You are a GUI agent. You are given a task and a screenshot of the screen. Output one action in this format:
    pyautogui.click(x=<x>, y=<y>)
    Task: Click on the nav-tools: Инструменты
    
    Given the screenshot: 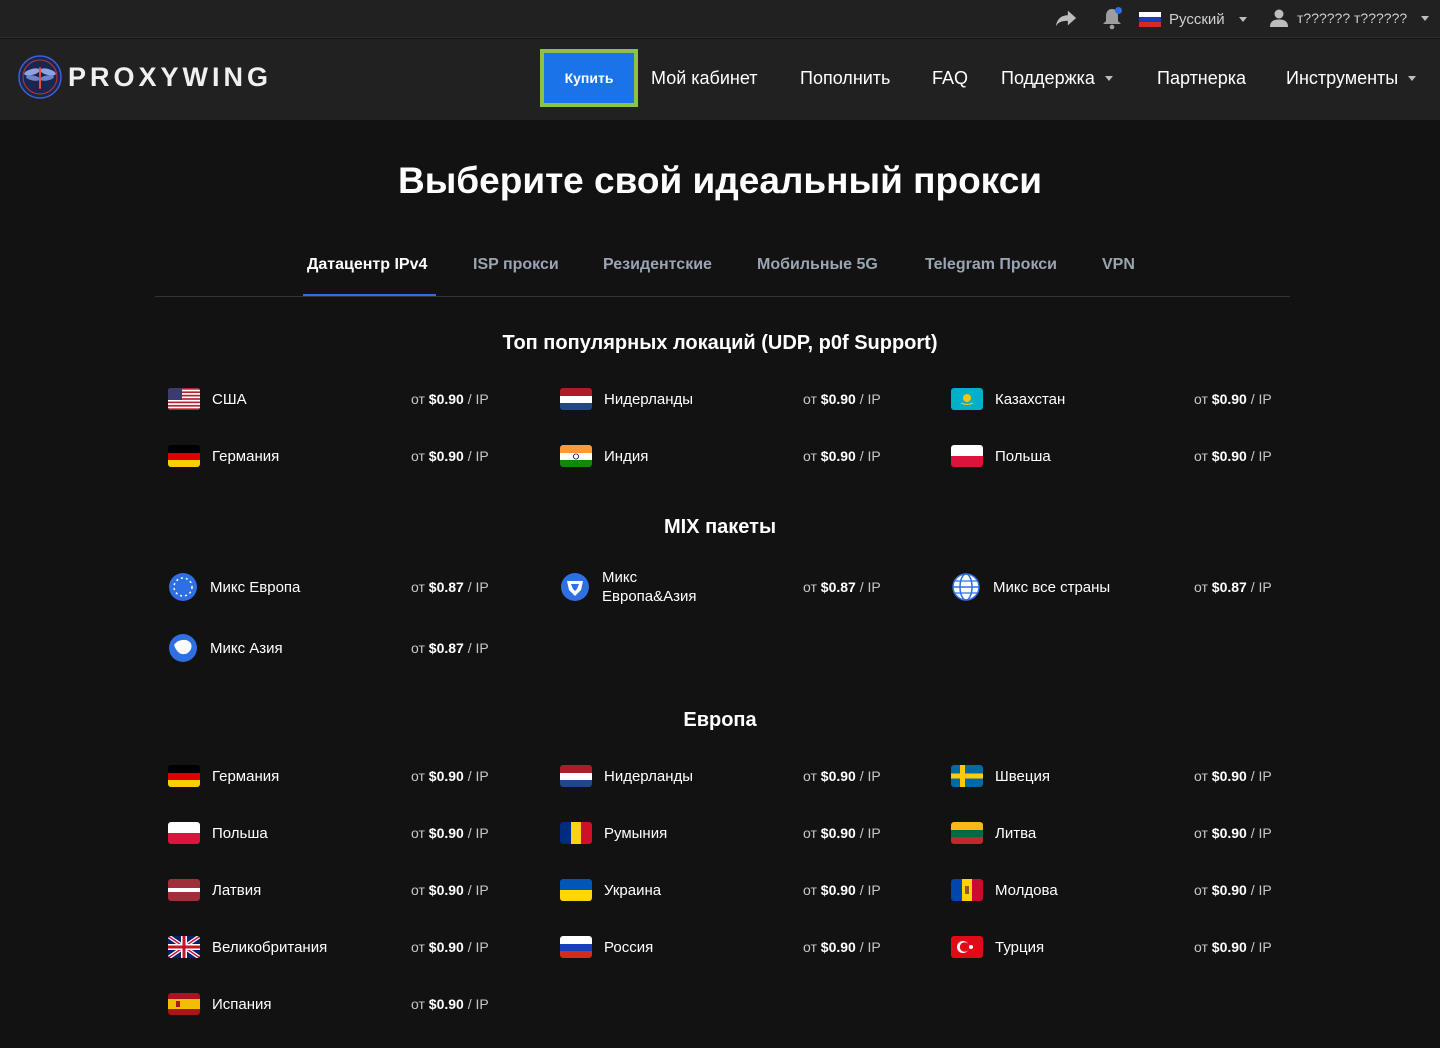 What is the action you would take?
    pyautogui.click(x=1351, y=78)
    